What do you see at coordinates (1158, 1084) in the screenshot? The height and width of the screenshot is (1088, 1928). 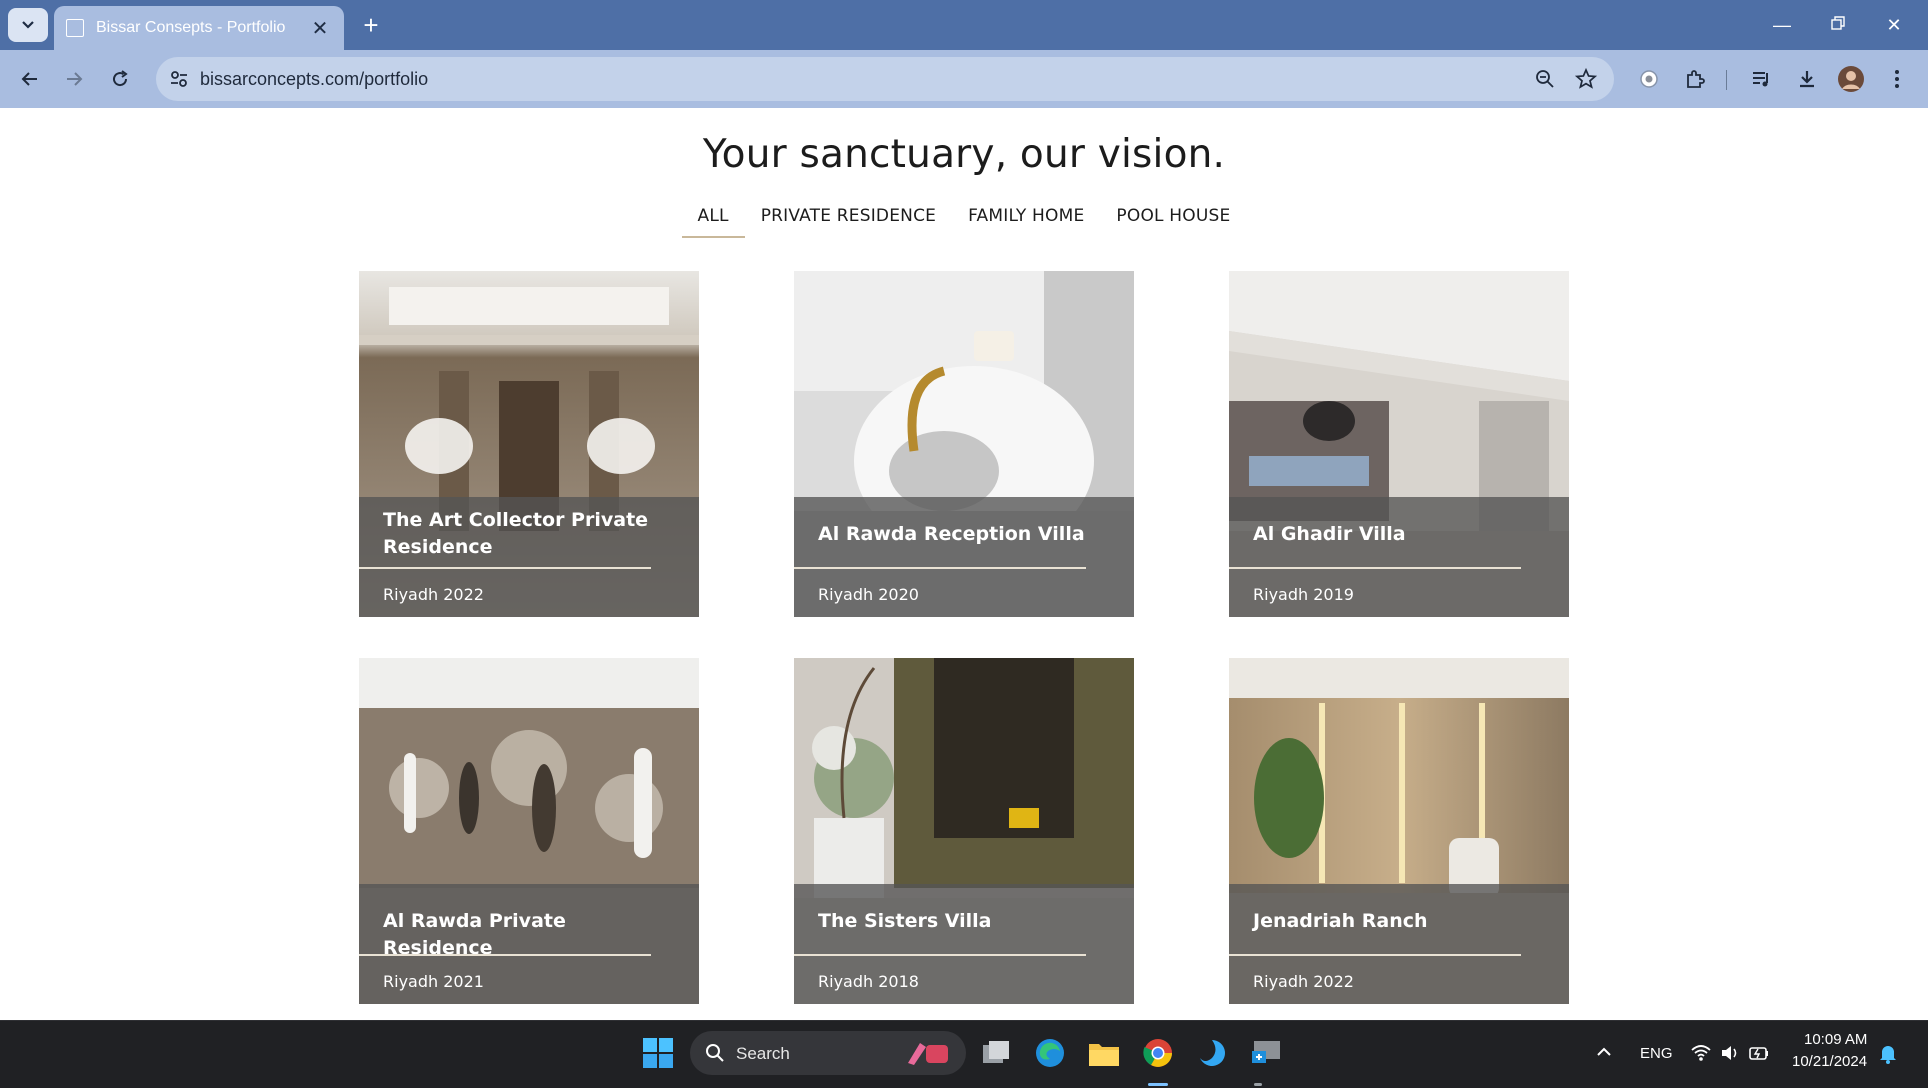 I see `active-app-indicator` at bounding box center [1158, 1084].